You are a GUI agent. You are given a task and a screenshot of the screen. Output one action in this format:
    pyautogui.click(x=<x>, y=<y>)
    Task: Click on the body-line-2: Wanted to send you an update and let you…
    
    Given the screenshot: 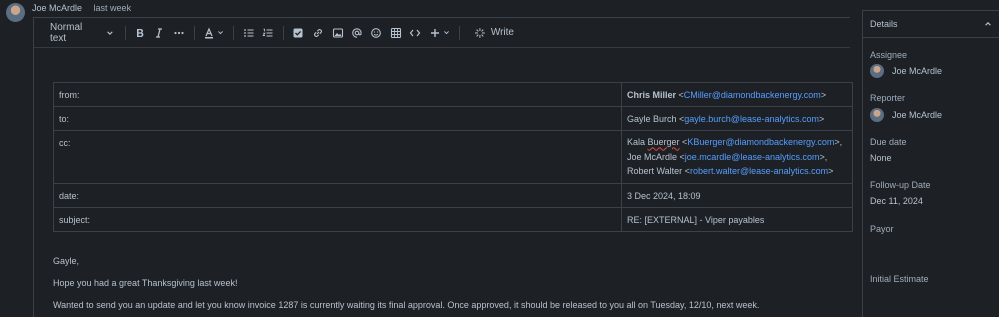 What is the action you would take?
    pyautogui.click(x=406, y=305)
    